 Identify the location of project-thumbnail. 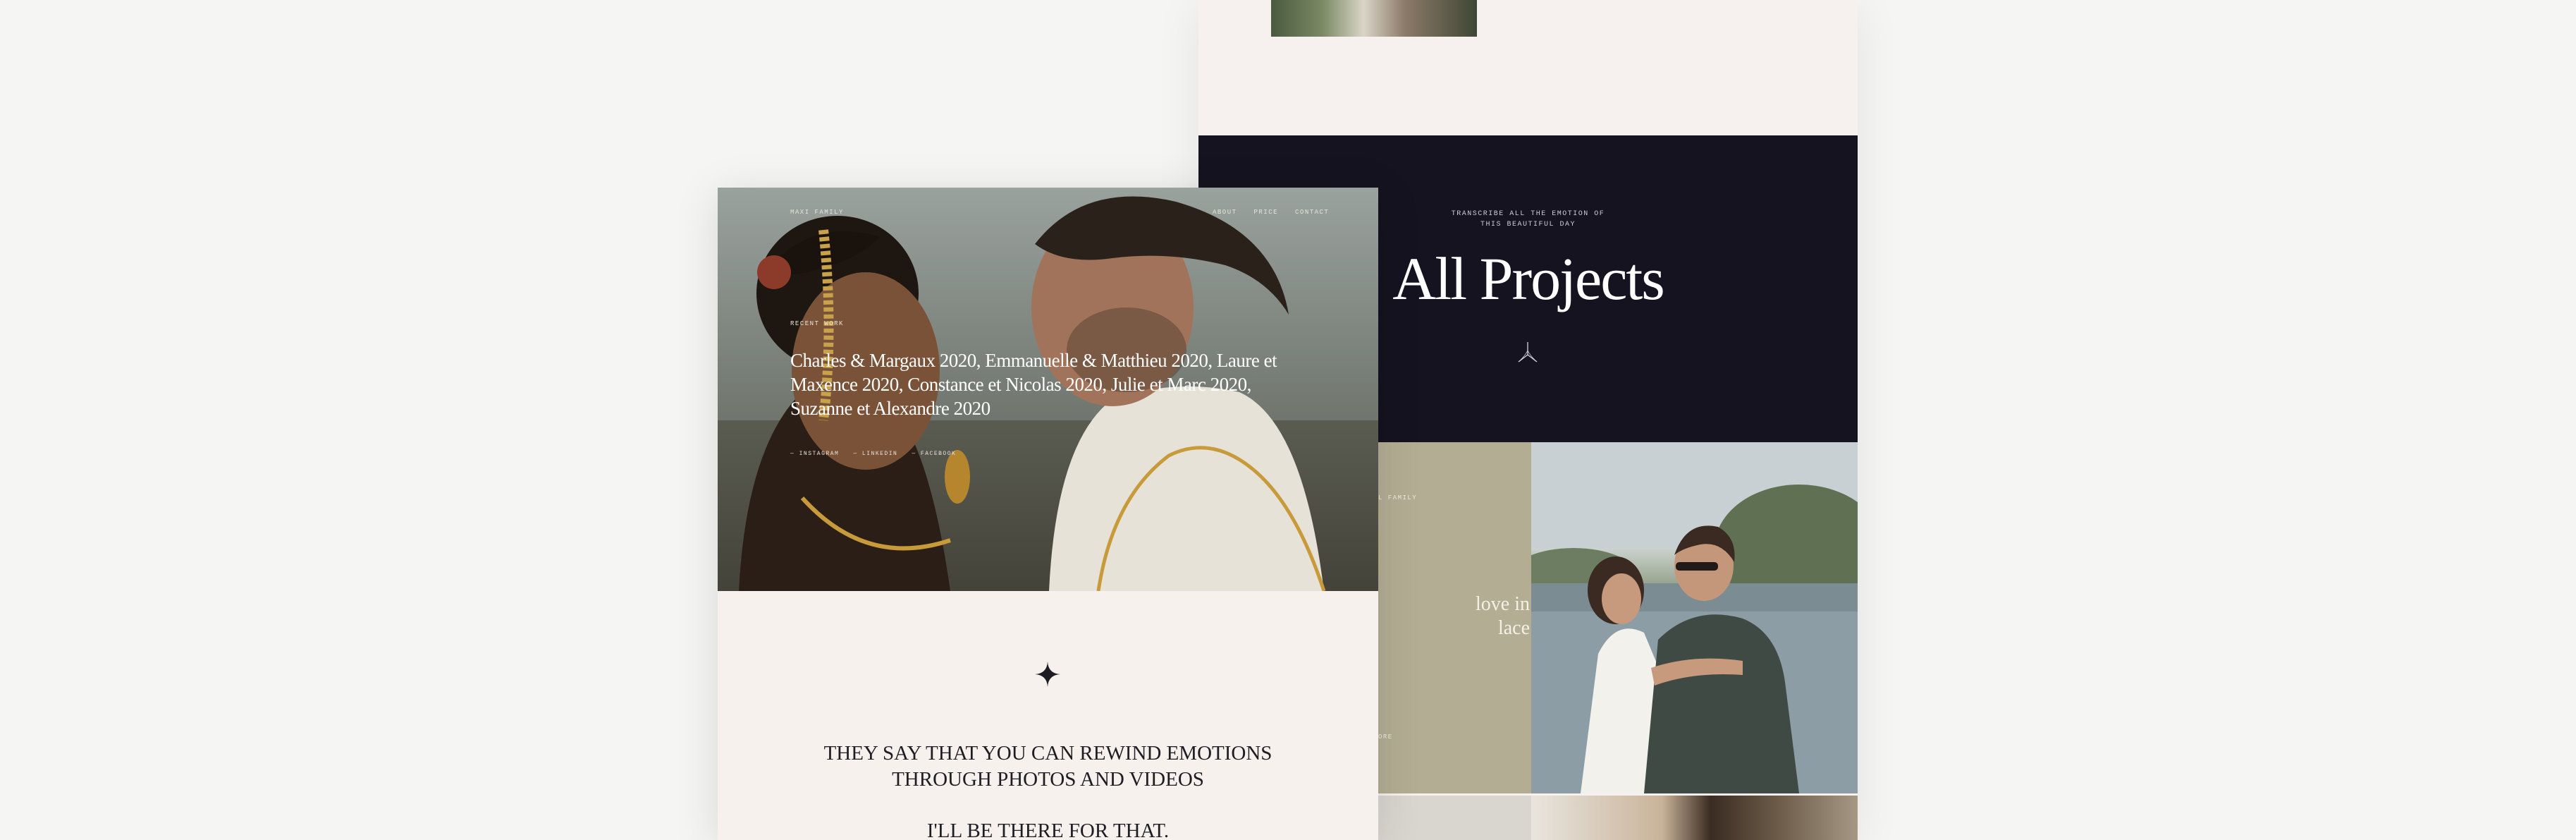
(1374, 18).